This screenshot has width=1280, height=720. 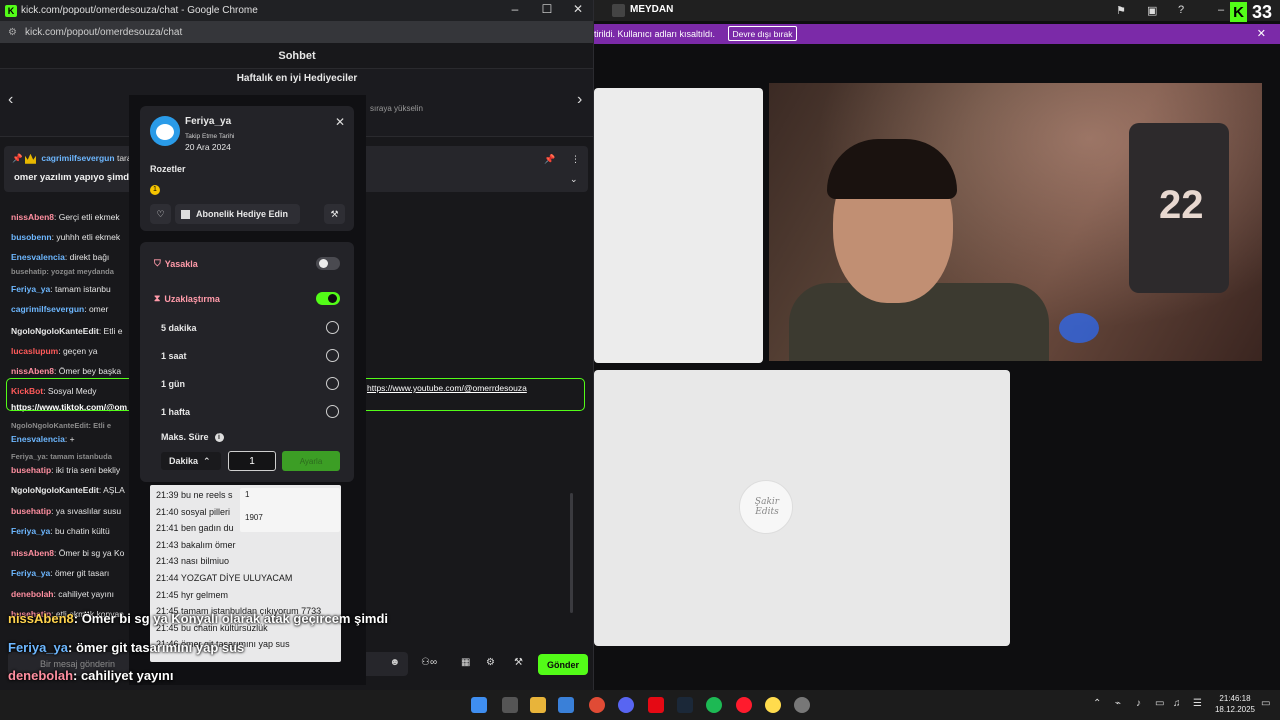 What do you see at coordinates (179, 328) in the screenshot?
I see `option-5-minutes: 5 dakika` at bounding box center [179, 328].